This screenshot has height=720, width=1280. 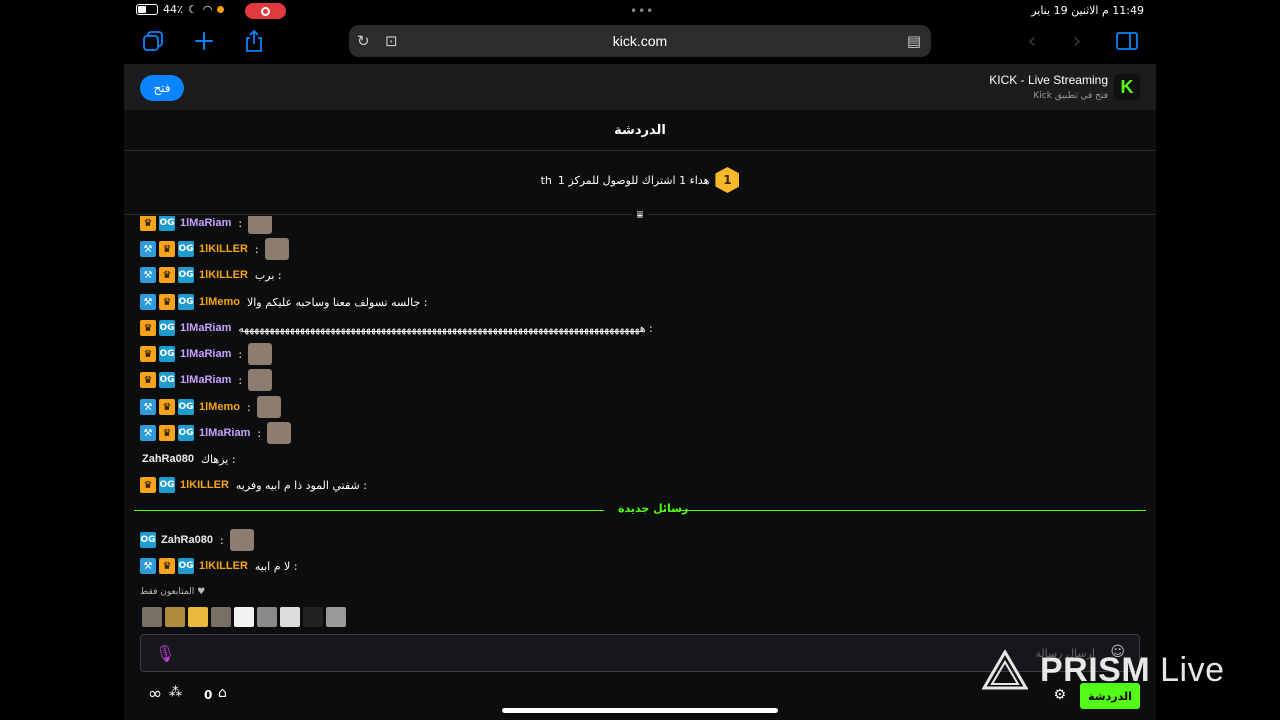 What do you see at coordinates (914, 41) in the screenshot?
I see `reader-icon: ▤` at bounding box center [914, 41].